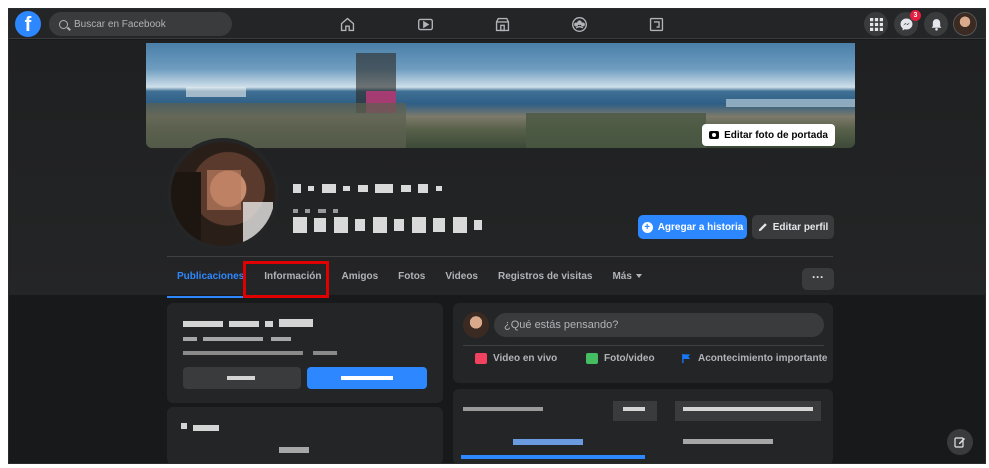  Describe the element at coordinates (525, 358) in the screenshot. I see `live-video-label: Video en vivo` at that location.